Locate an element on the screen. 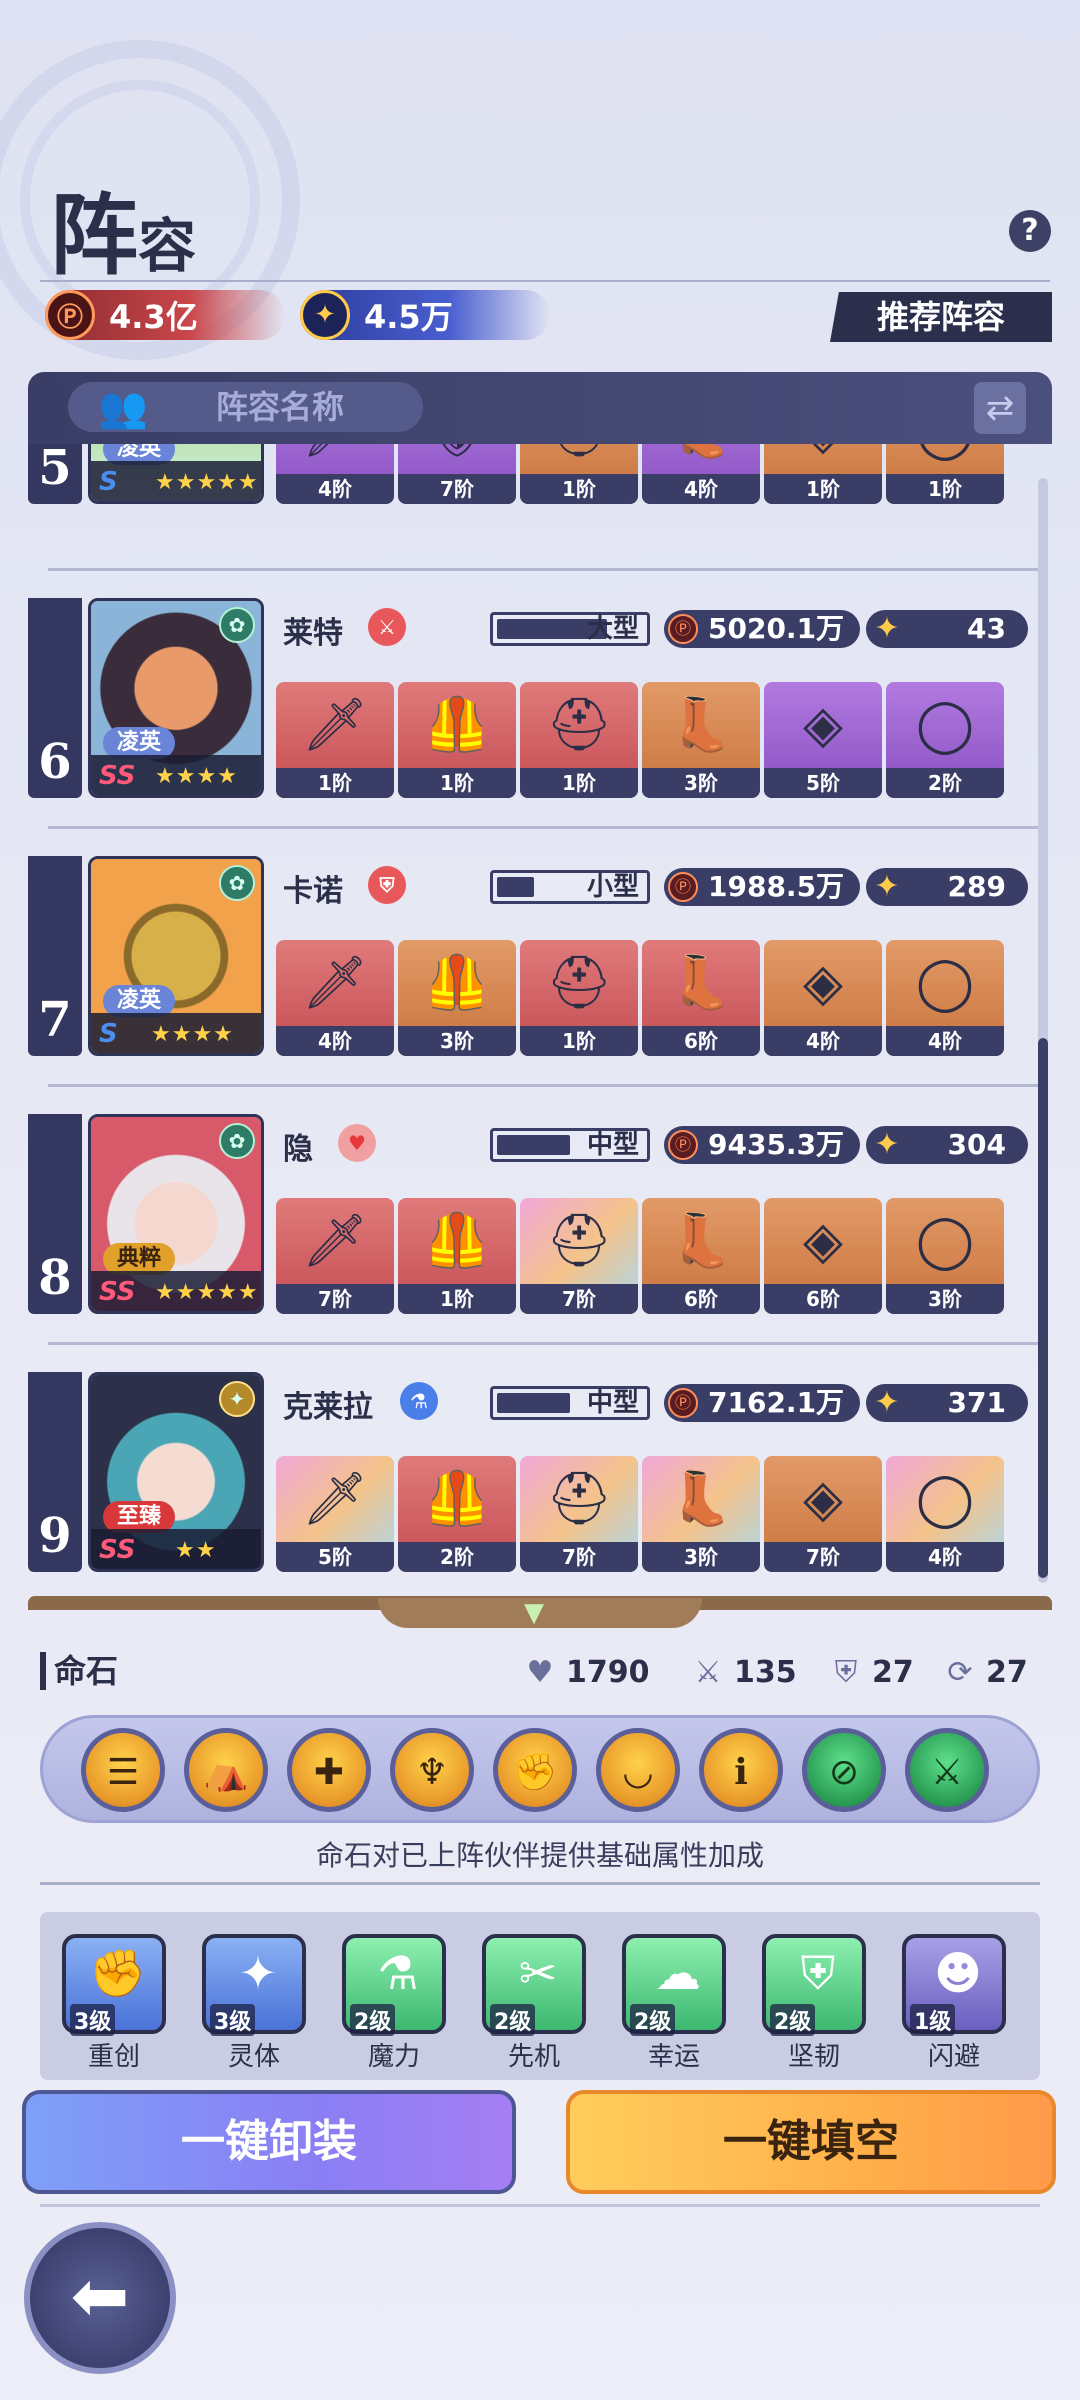 This screenshot has width=1080, height=2400. equip-weapon: 🗡 5阶 is located at coordinates (335, 1514).